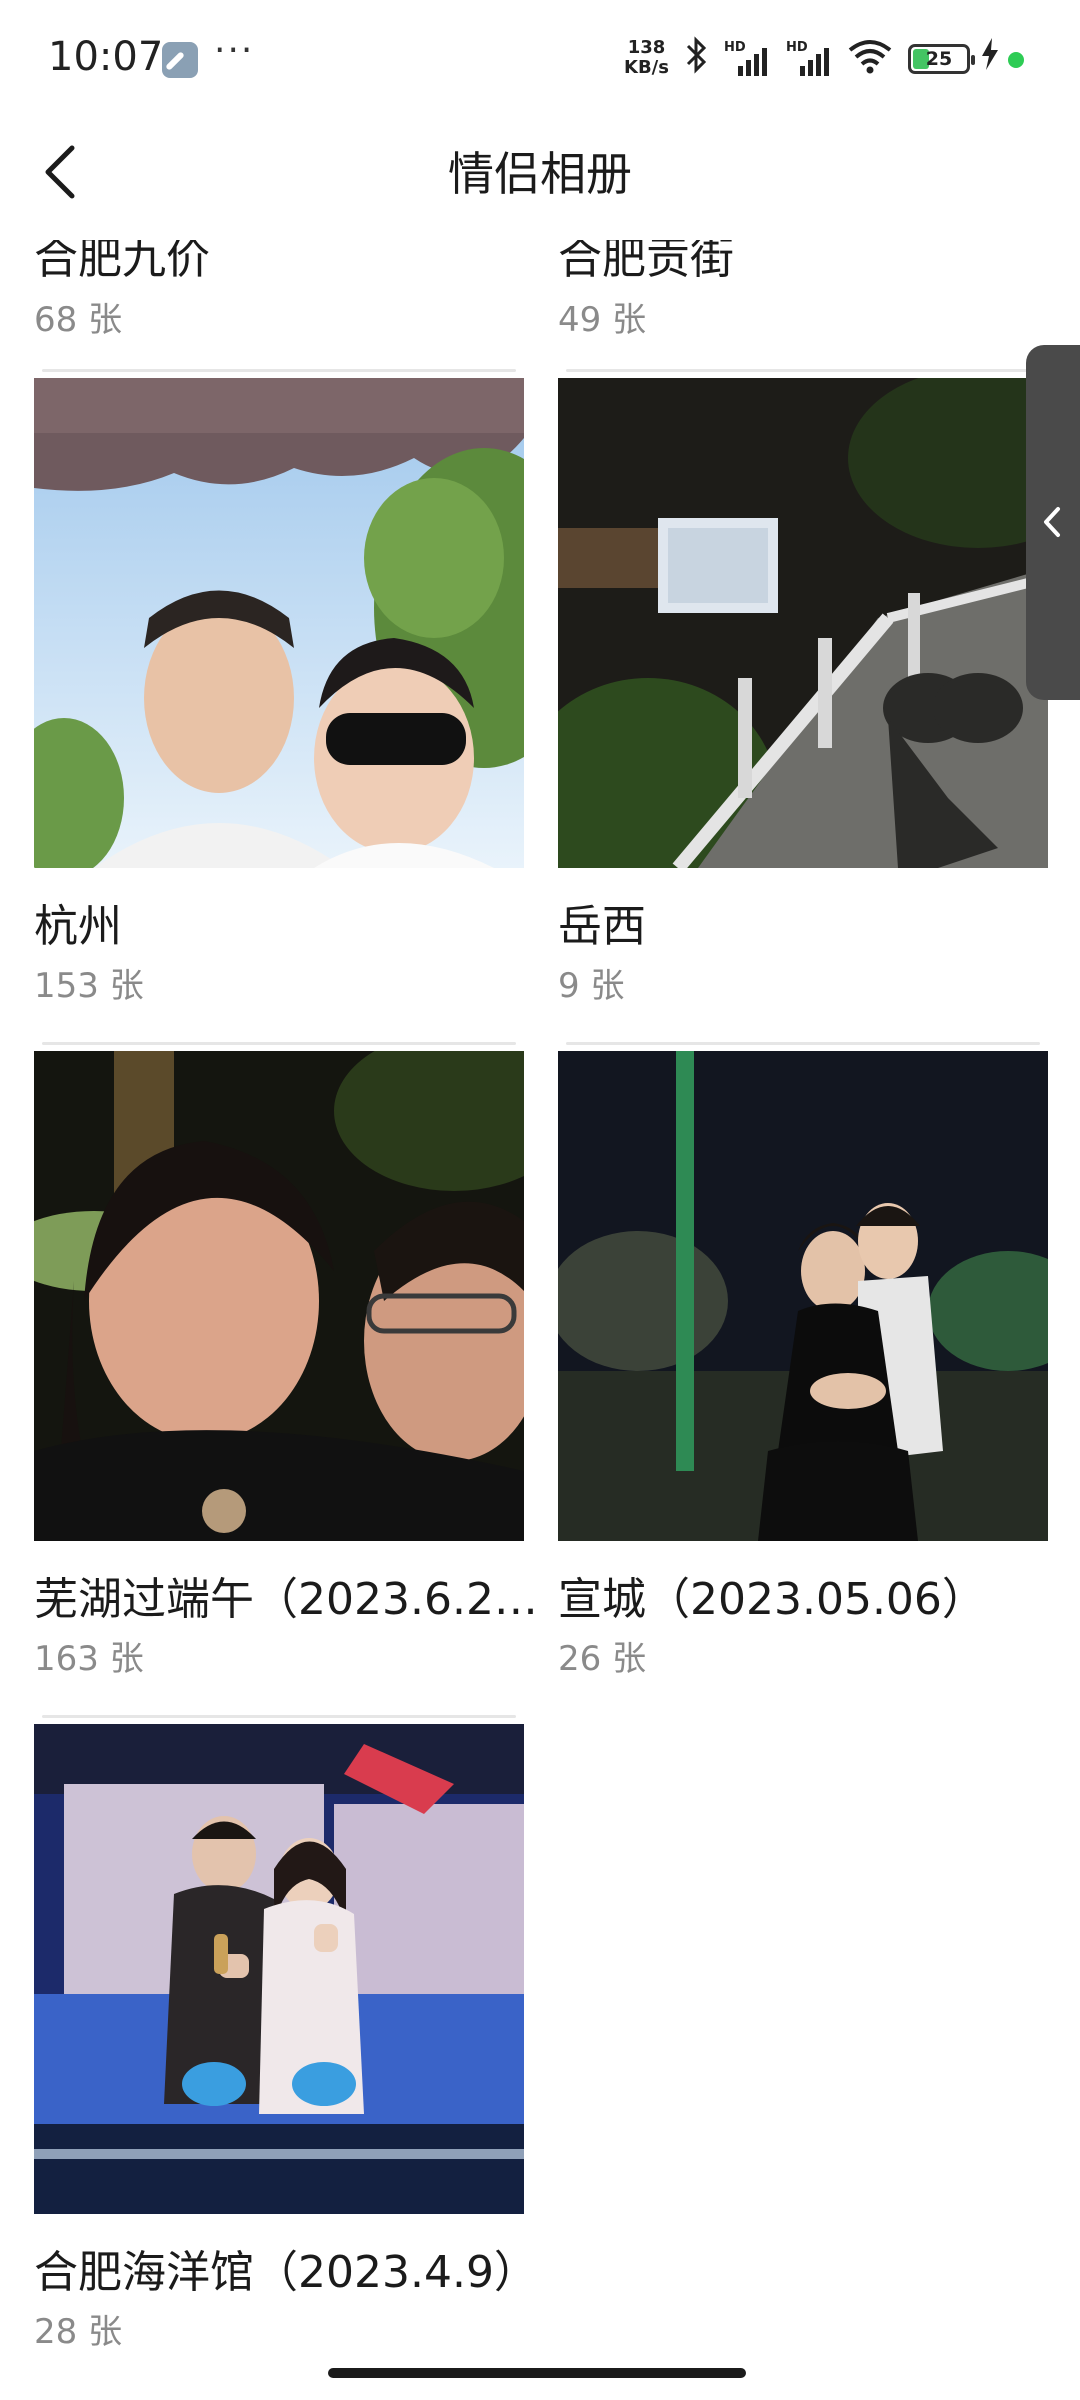  Describe the element at coordinates (286, 2272) in the screenshot. I see `album-name: 合肥海洋馆（2023.4.9）` at that location.